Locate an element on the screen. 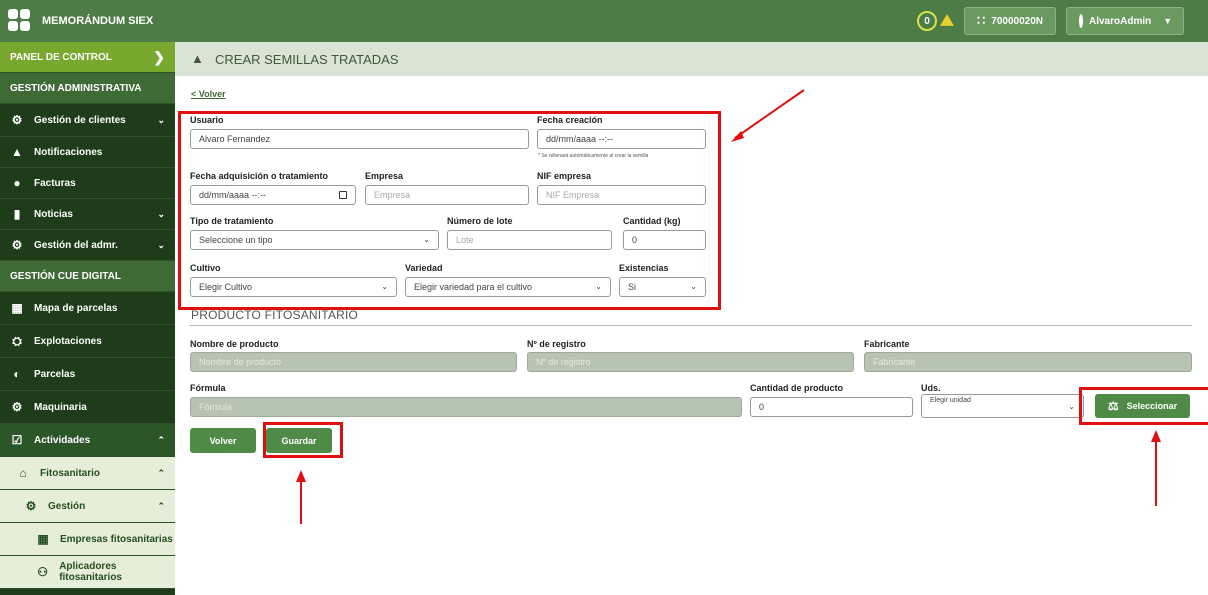 Image resolution: width=1208 pixels, height=595 pixels. organization-code: 70000020N is located at coordinates (1017, 21).